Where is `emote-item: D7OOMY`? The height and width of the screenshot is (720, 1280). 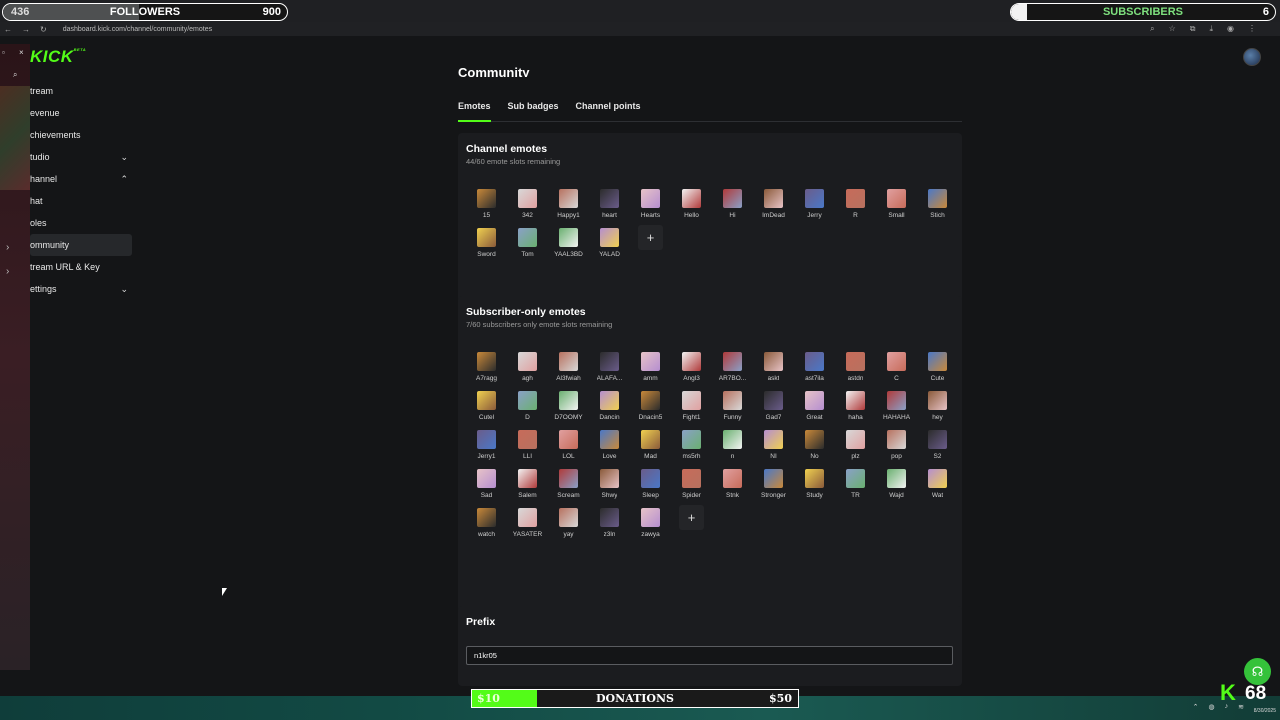 emote-item: D7OOMY is located at coordinates (568, 406).